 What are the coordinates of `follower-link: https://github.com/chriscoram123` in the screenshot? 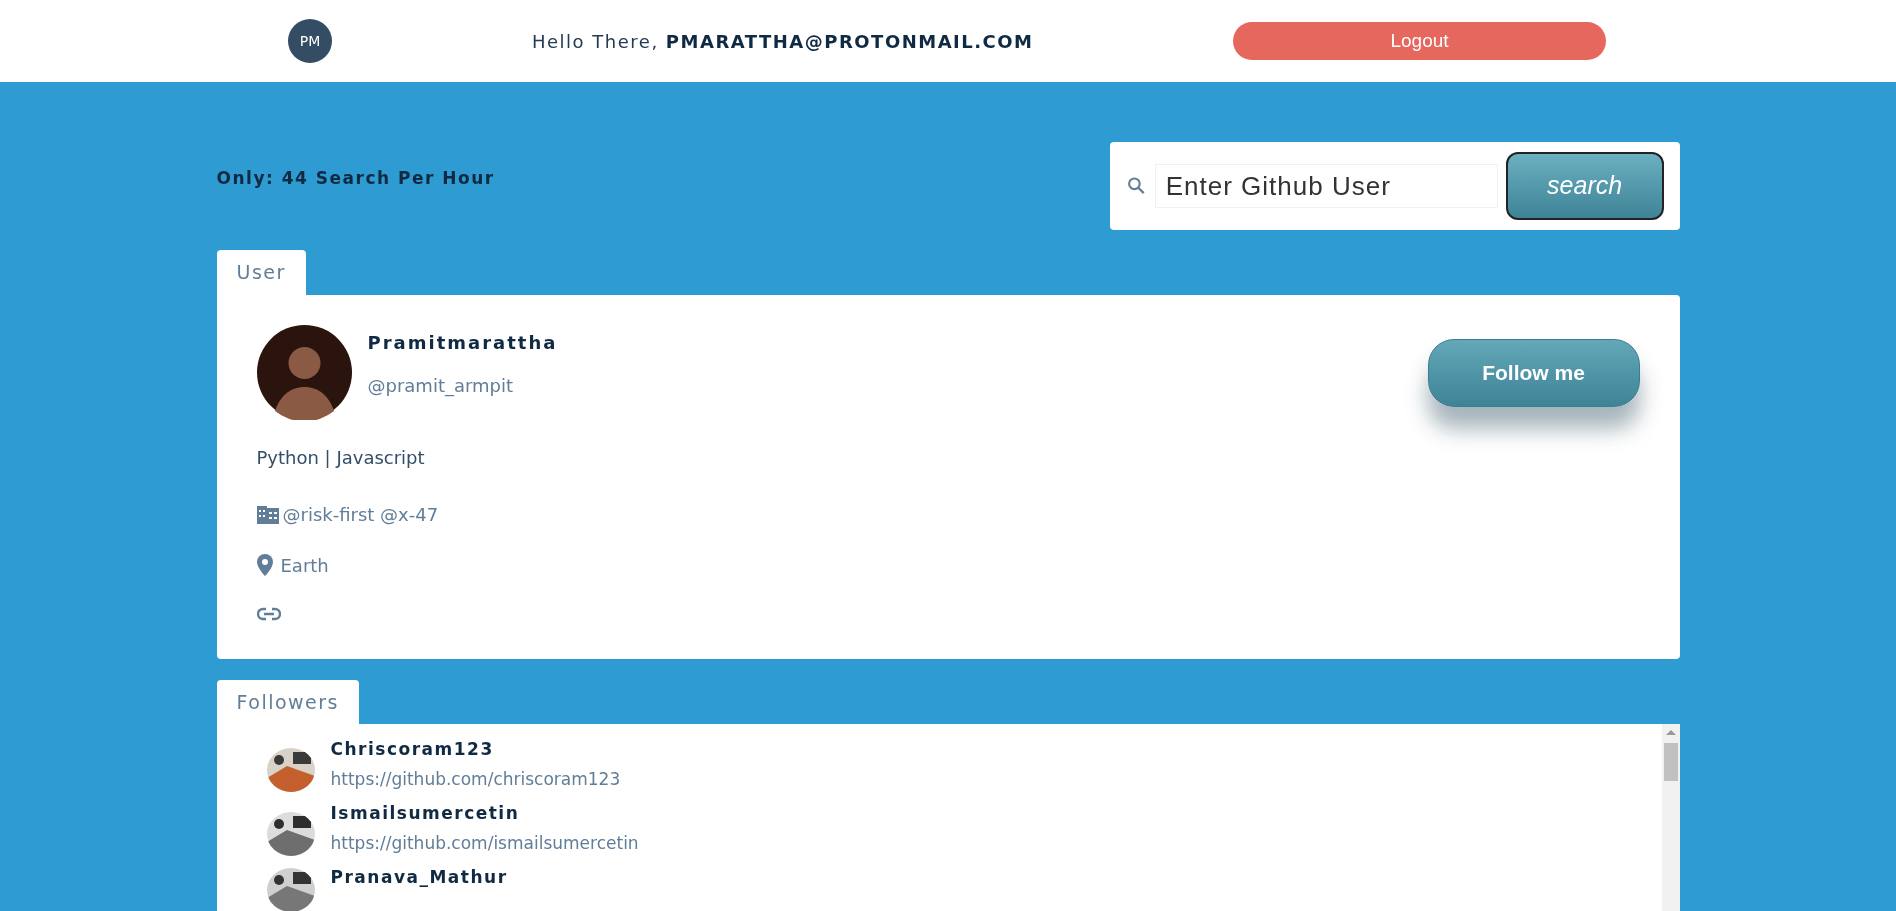 It's located at (475, 779).